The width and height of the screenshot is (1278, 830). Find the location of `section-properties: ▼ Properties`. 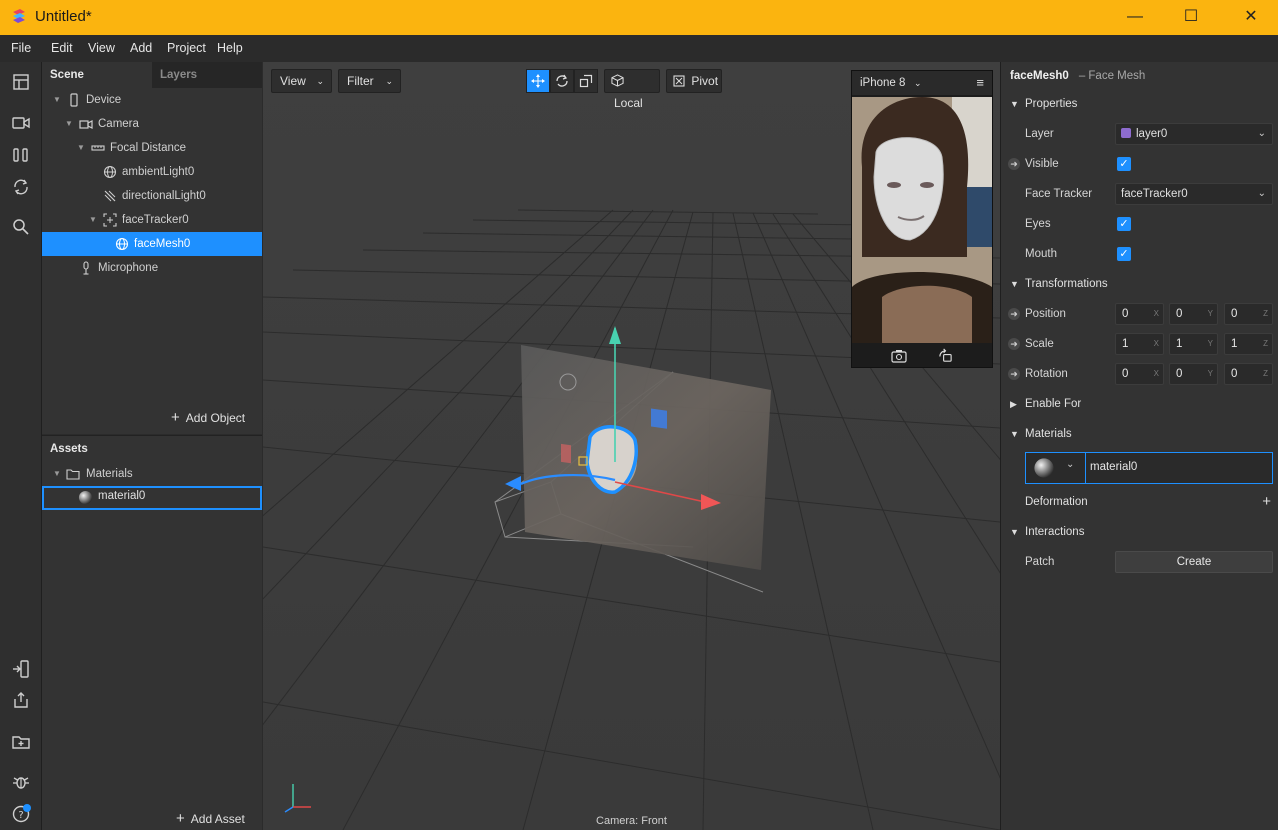

section-properties: ▼ Properties is located at coordinates (1139, 104).